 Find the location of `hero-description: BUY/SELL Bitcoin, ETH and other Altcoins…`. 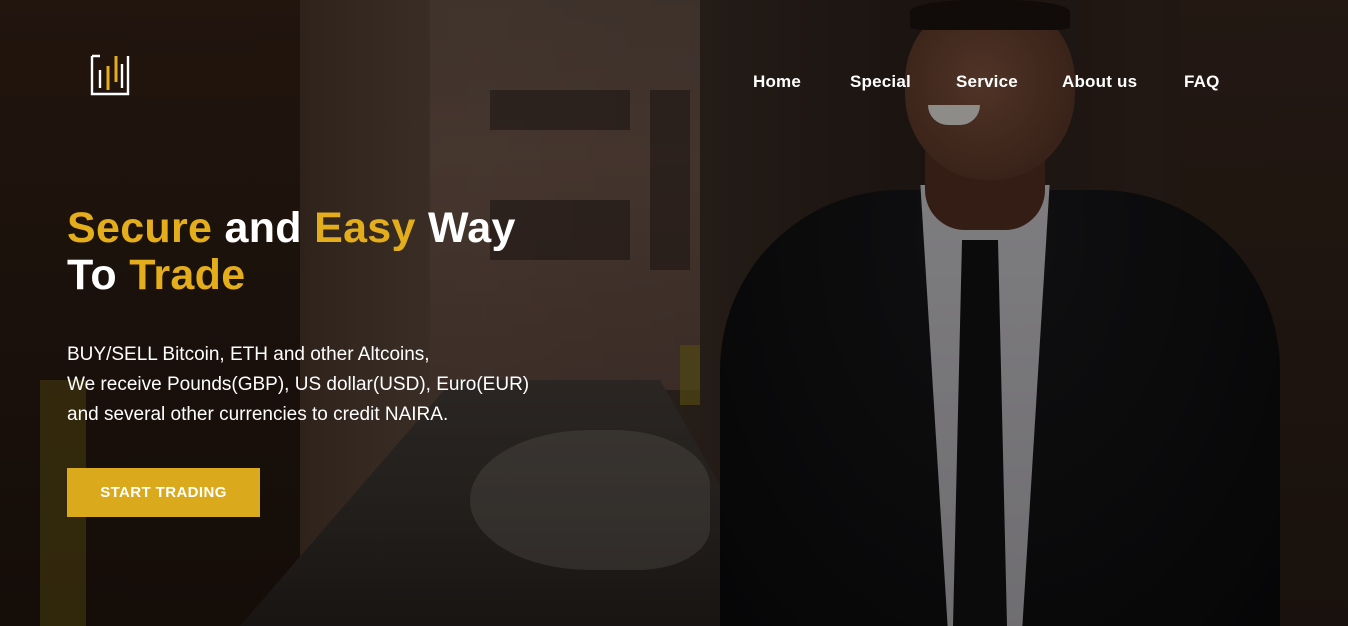

hero-description: BUY/SELL Bitcoin, ETH and other Altcoins… is located at coordinates (347, 385).